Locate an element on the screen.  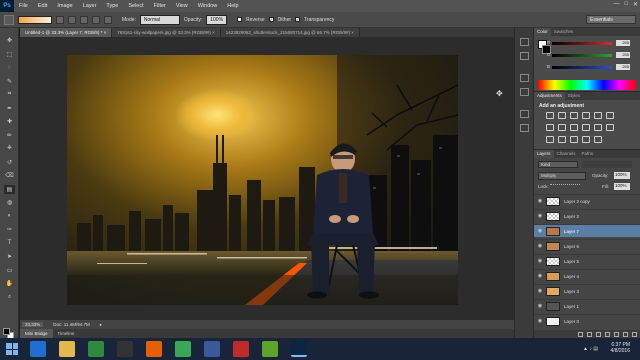
layer-row: ◉ Layer 5 is located at coordinates (587, 260).